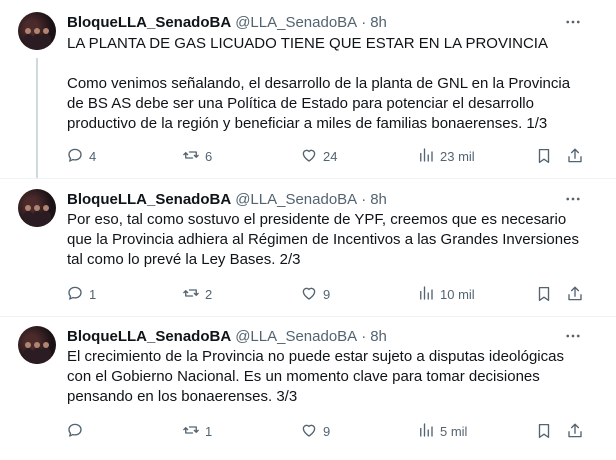 Image resolution: width=616 pixels, height=460 pixels. I want to click on views-button: 10 mil, so click(446, 294).